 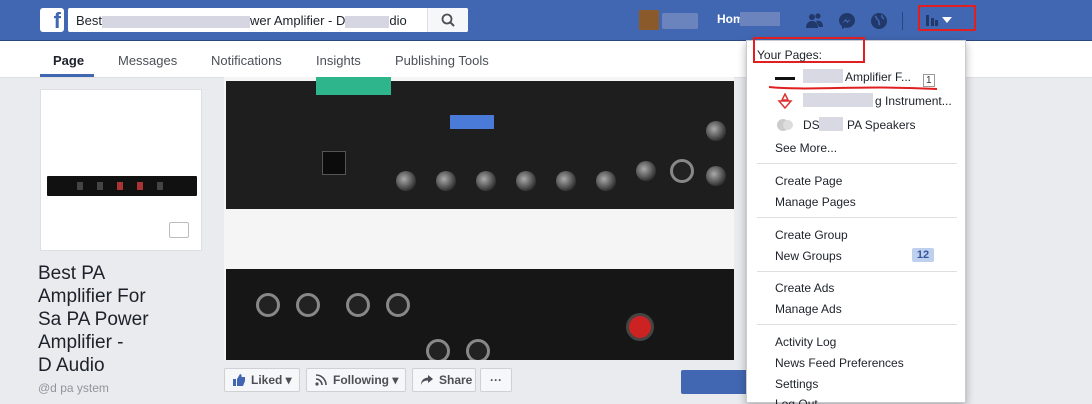 I want to click on globe-icon, so click(x=879, y=21).